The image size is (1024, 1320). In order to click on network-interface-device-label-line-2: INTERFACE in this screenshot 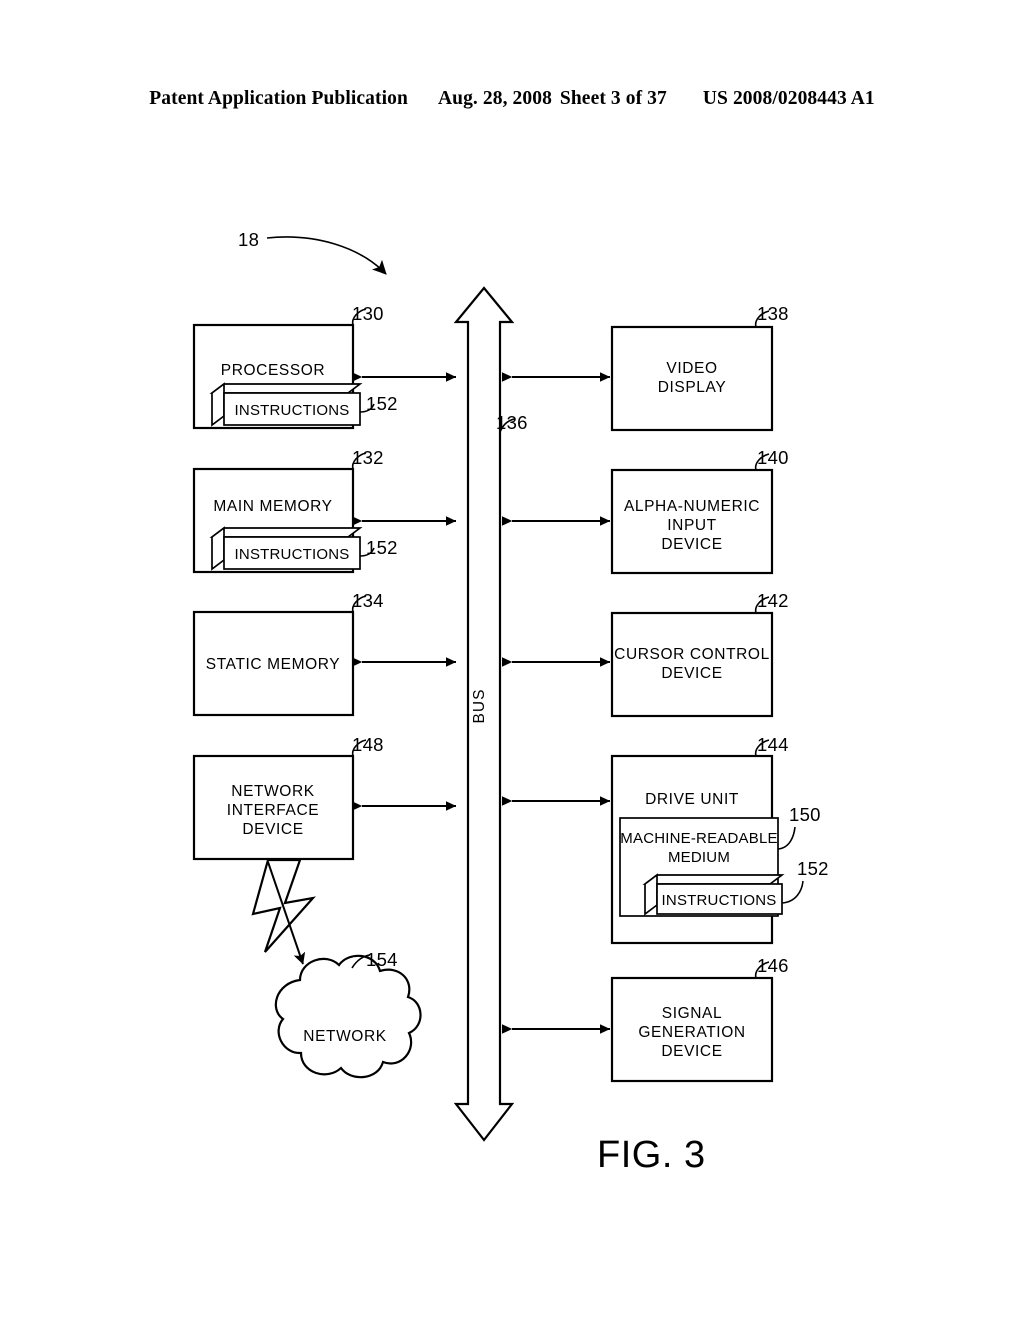, I will do `click(273, 810)`.